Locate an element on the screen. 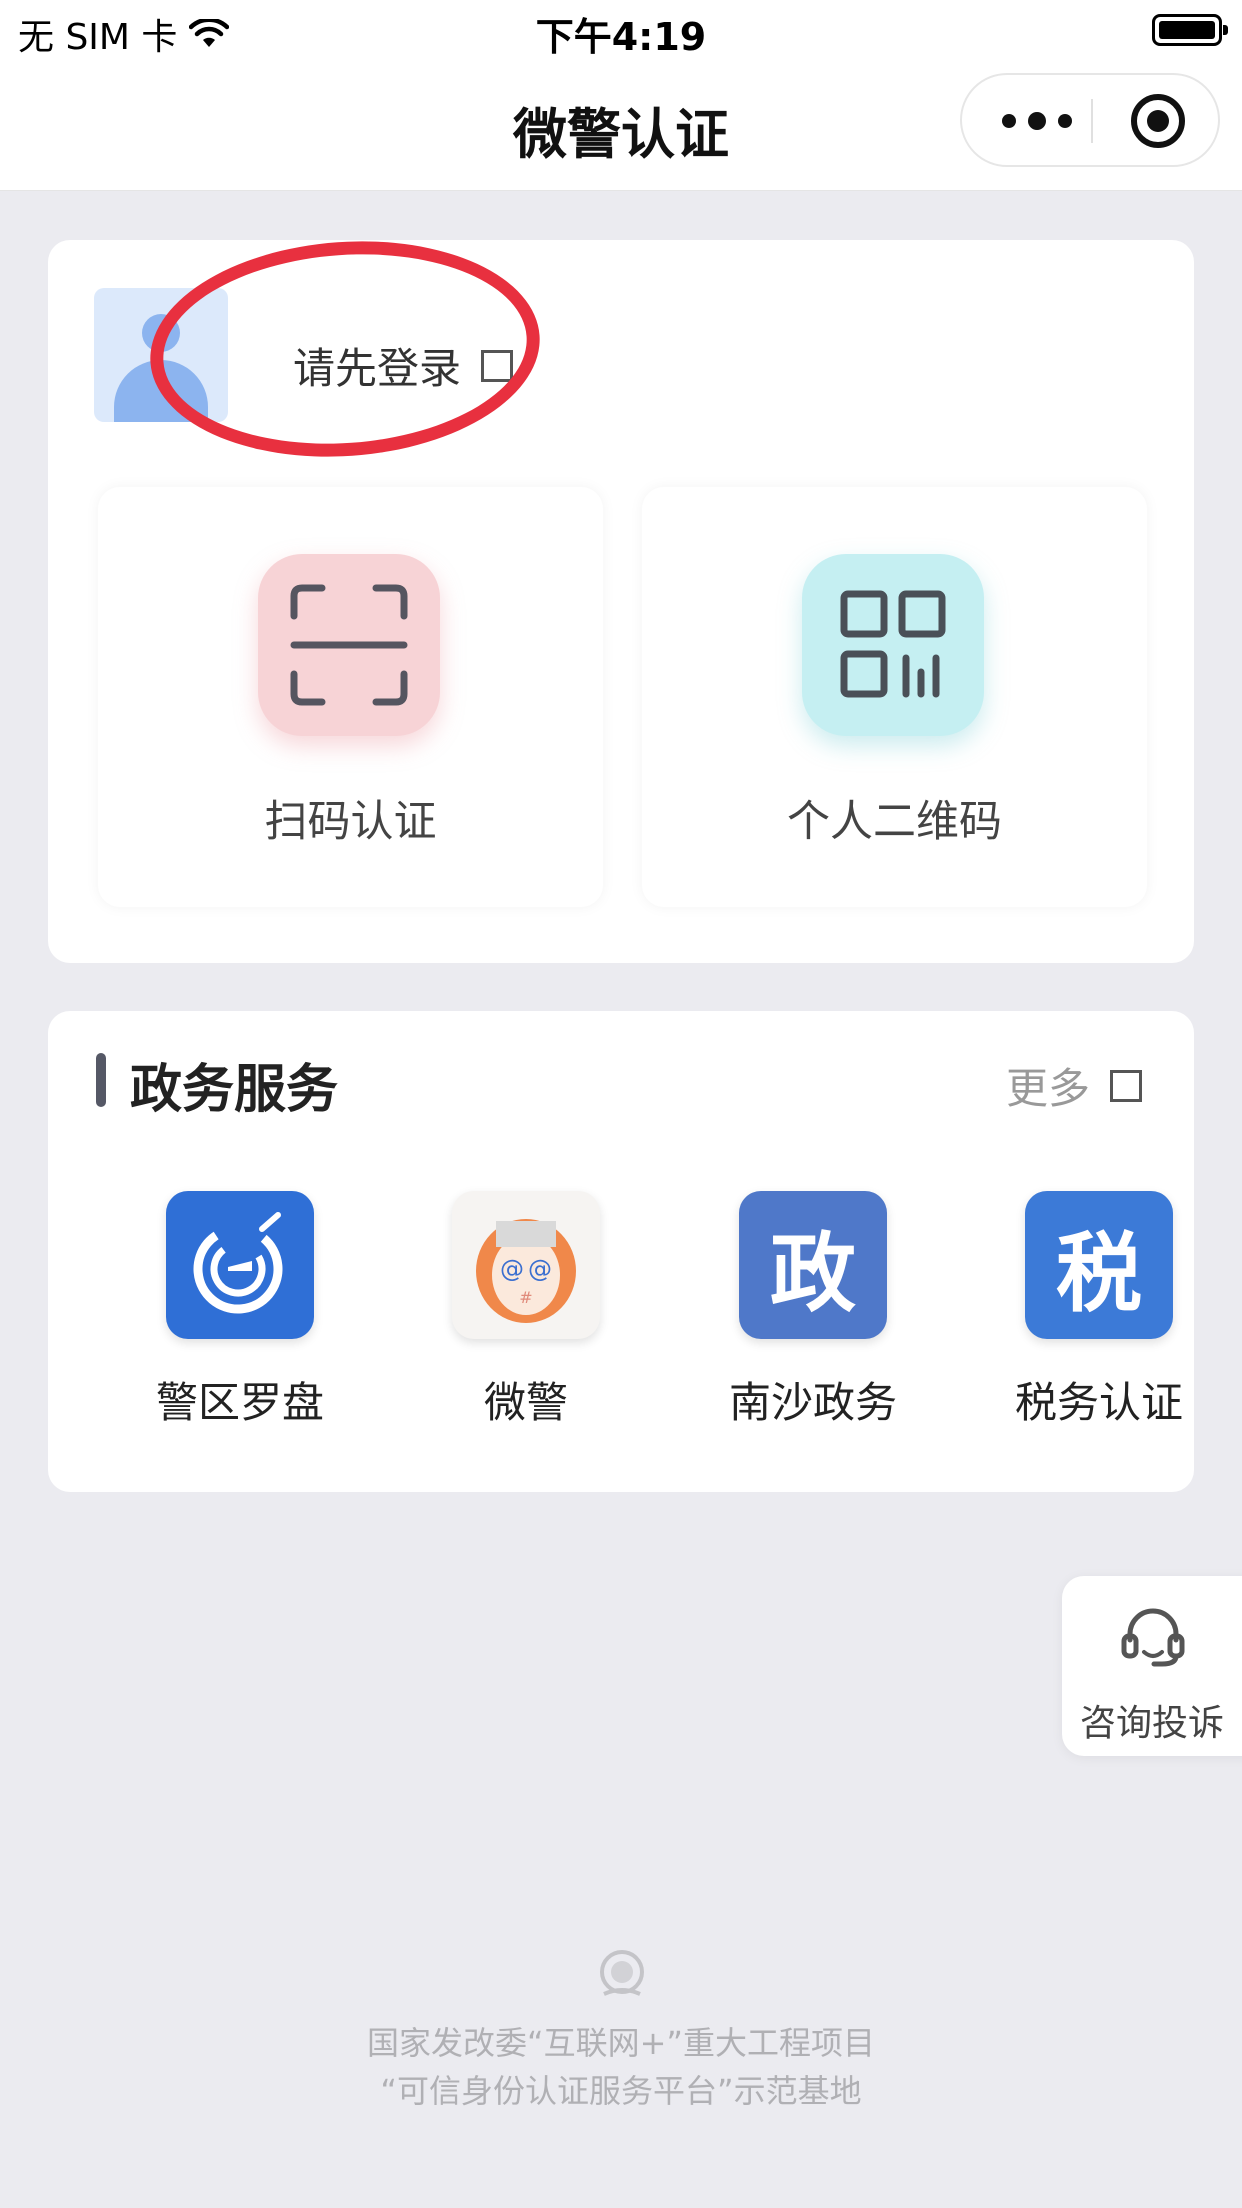 This screenshot has width=1242, height=2208. battery-icon is located at coordinates (1190, 30).